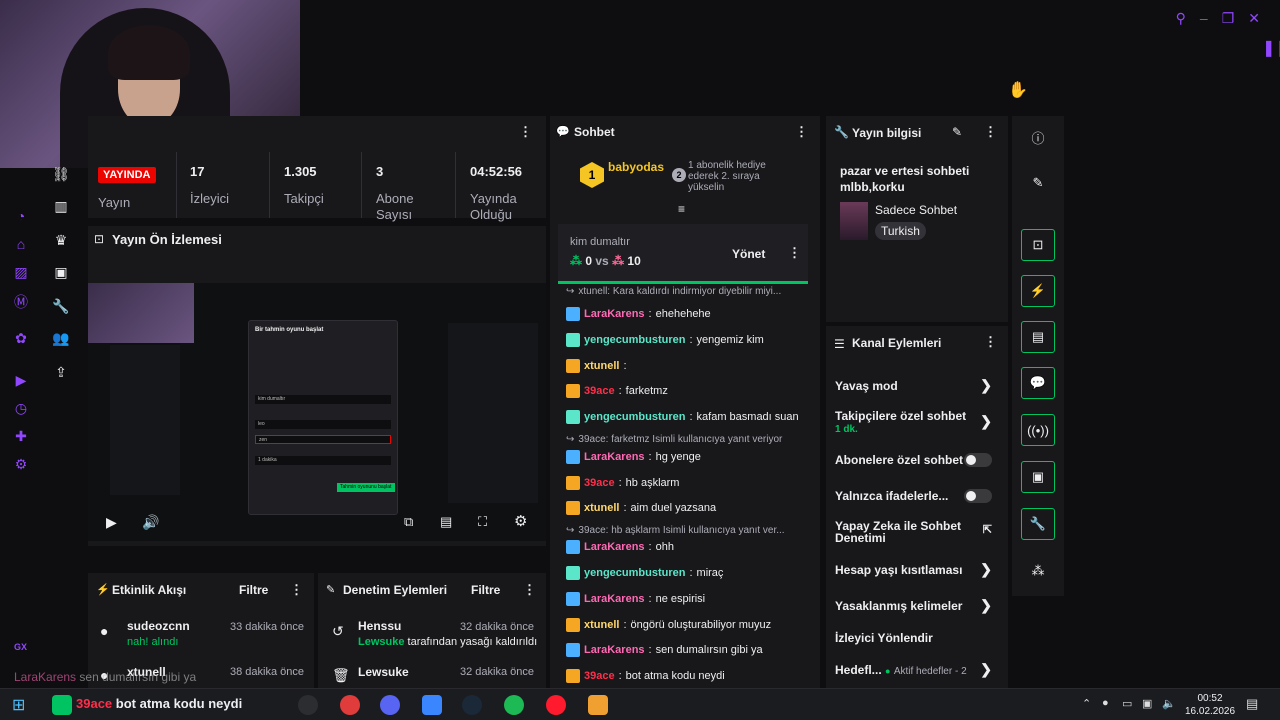  Describe the element at coordinates (408, 522) in the screenshot. I see `pip-icon: ⧉` at that location.